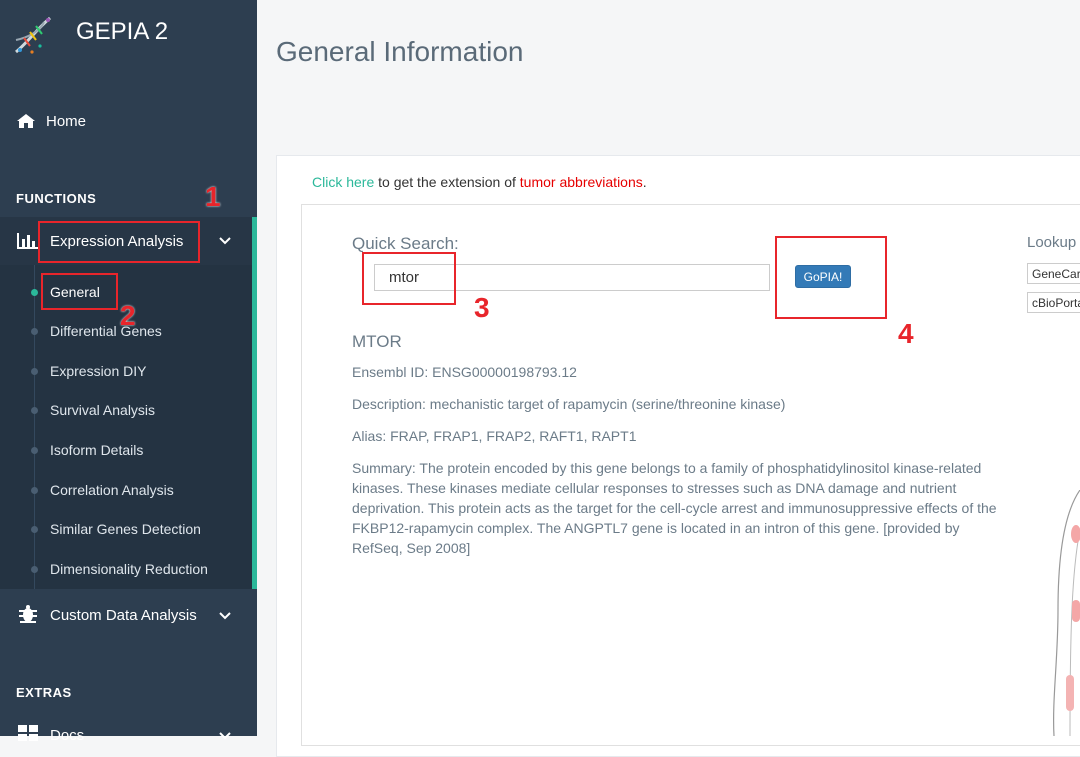 Image resolution: width=1080 pixels, height=757 pixels. Describe the element at coordinates (464, 372) in the screenshot. I see `ensembl-id: Ensembl ID: ENSG00000198793.12` at that location.